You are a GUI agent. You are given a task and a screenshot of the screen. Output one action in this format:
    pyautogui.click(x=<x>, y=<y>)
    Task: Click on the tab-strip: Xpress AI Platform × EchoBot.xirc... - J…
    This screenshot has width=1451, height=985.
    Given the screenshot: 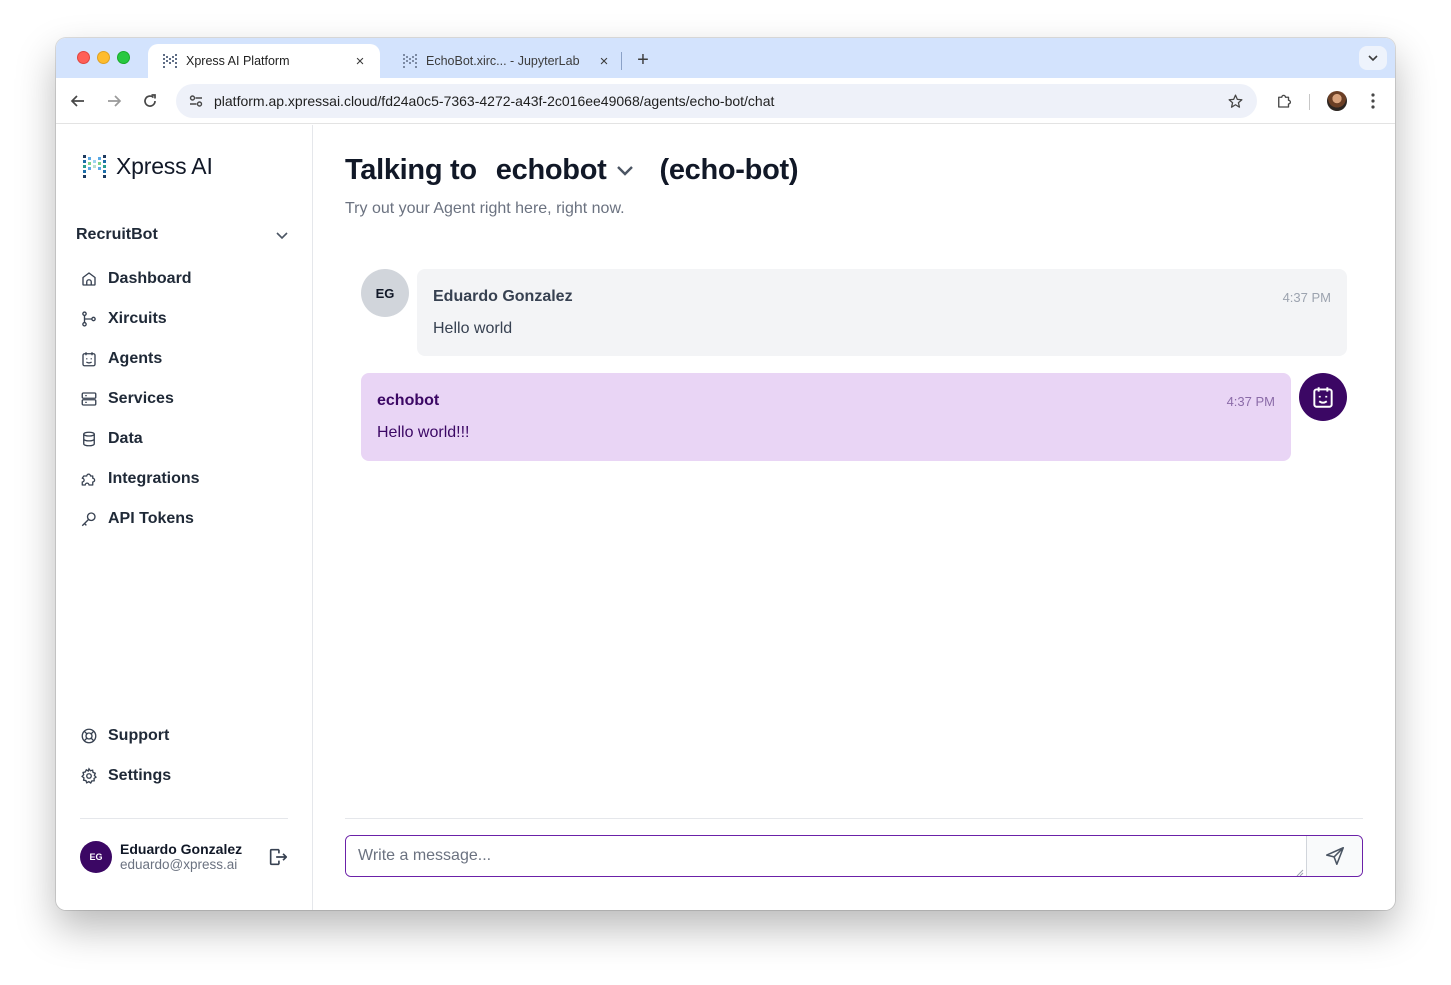 What is the action you would take?
    pyautogui.click(x=725, y=58)
    